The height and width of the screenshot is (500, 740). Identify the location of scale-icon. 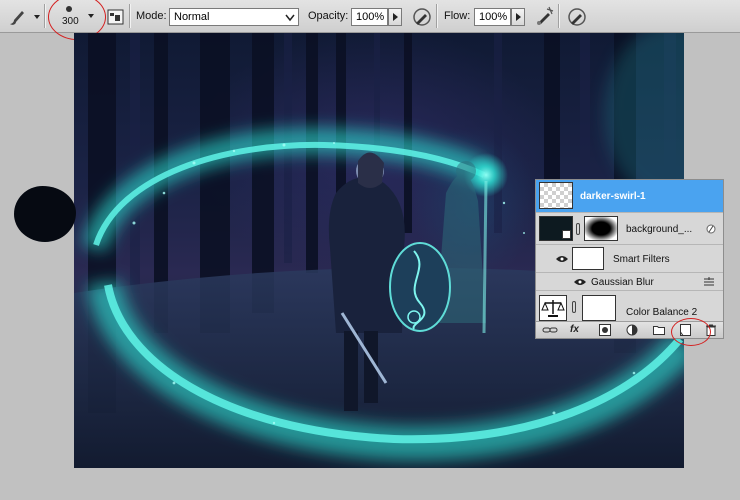
(553, 308).